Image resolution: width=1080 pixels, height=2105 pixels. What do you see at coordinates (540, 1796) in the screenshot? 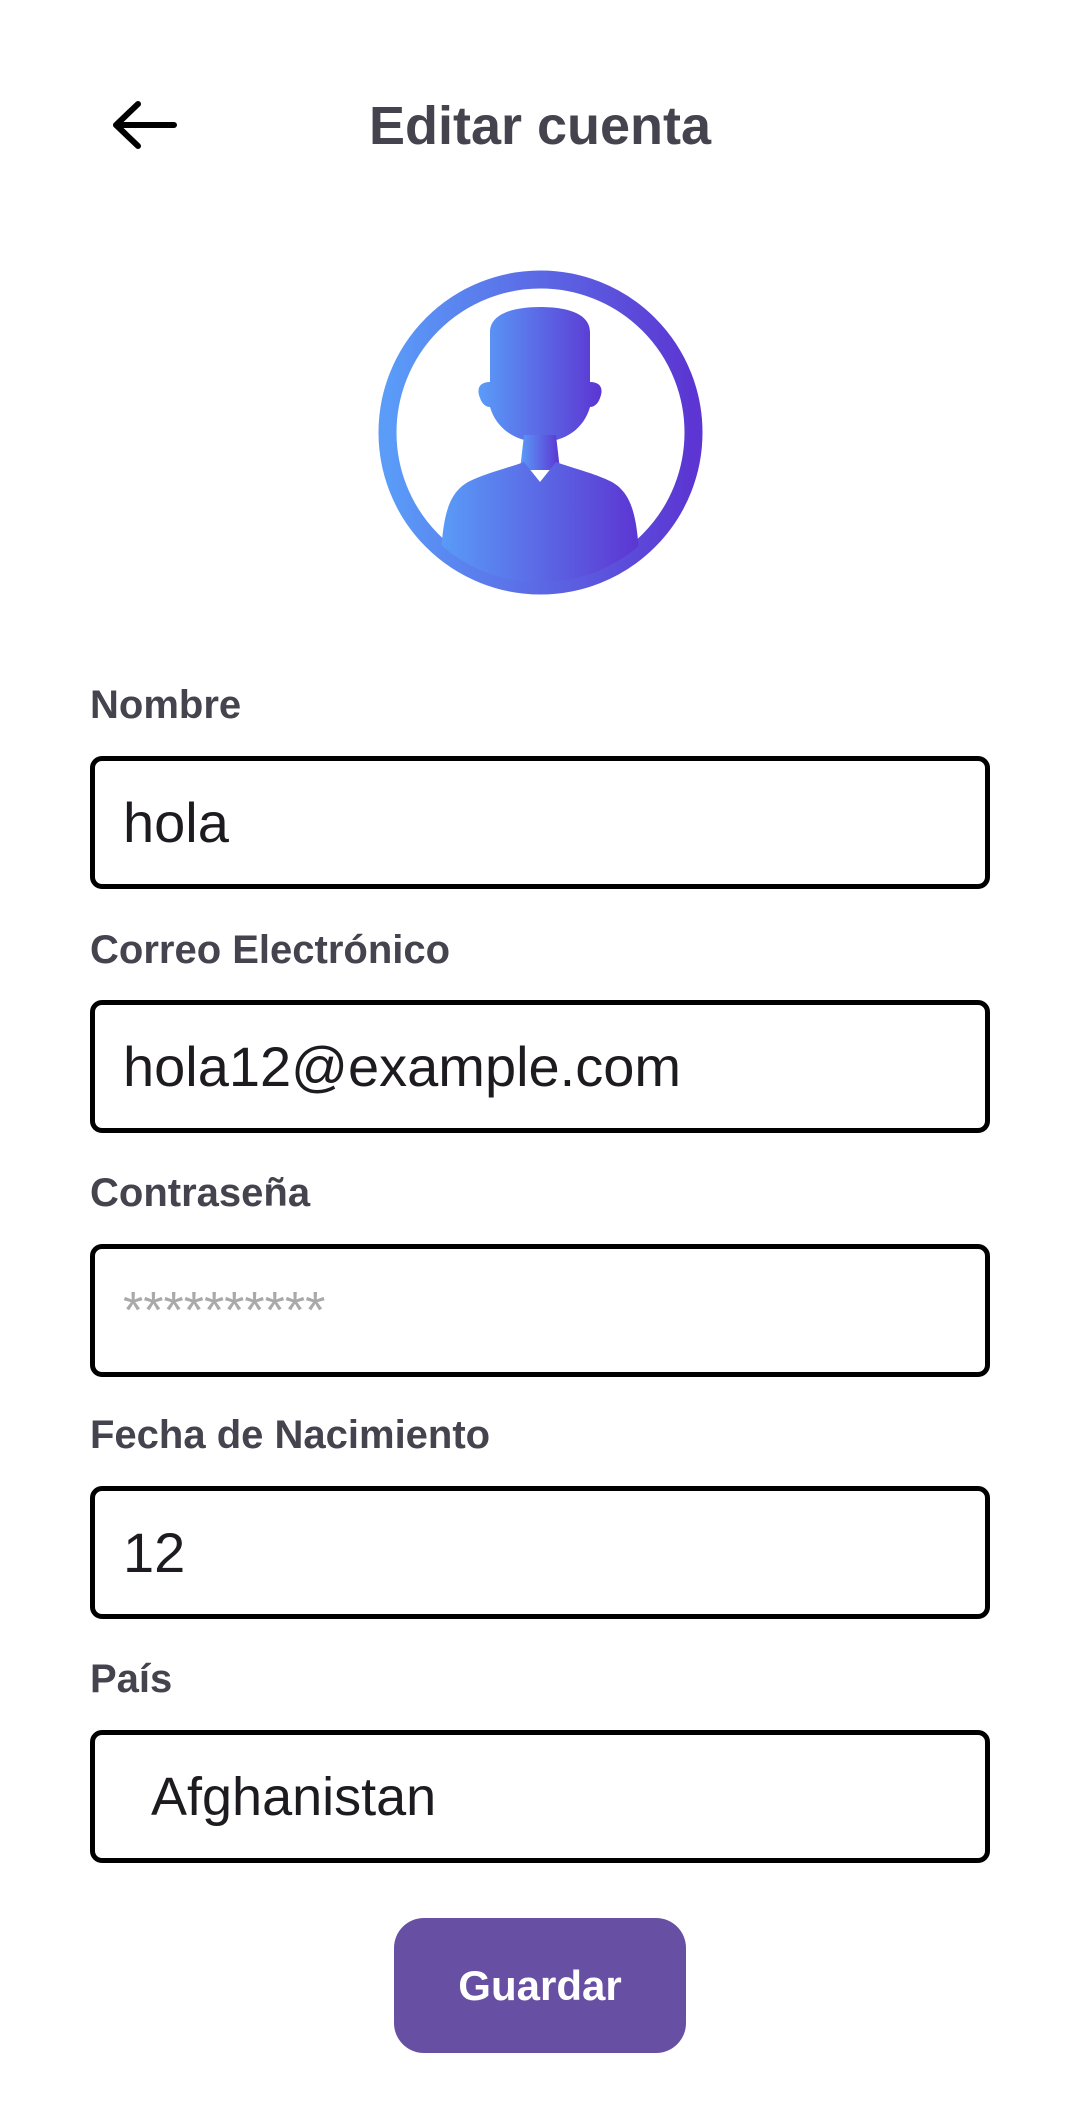
I see `country-select: Afghanistan` at bounding box center [540, 1796].